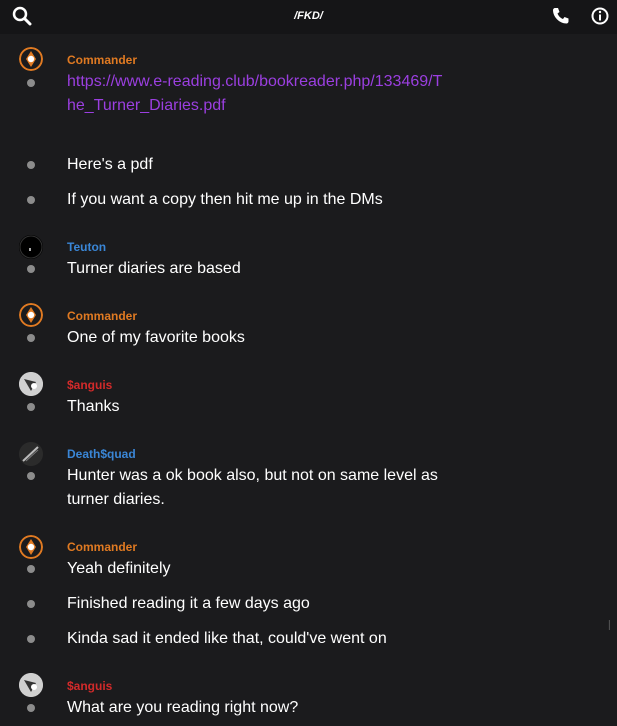  I want to click on message-text: What are you reading right now?, so click(183, 707).